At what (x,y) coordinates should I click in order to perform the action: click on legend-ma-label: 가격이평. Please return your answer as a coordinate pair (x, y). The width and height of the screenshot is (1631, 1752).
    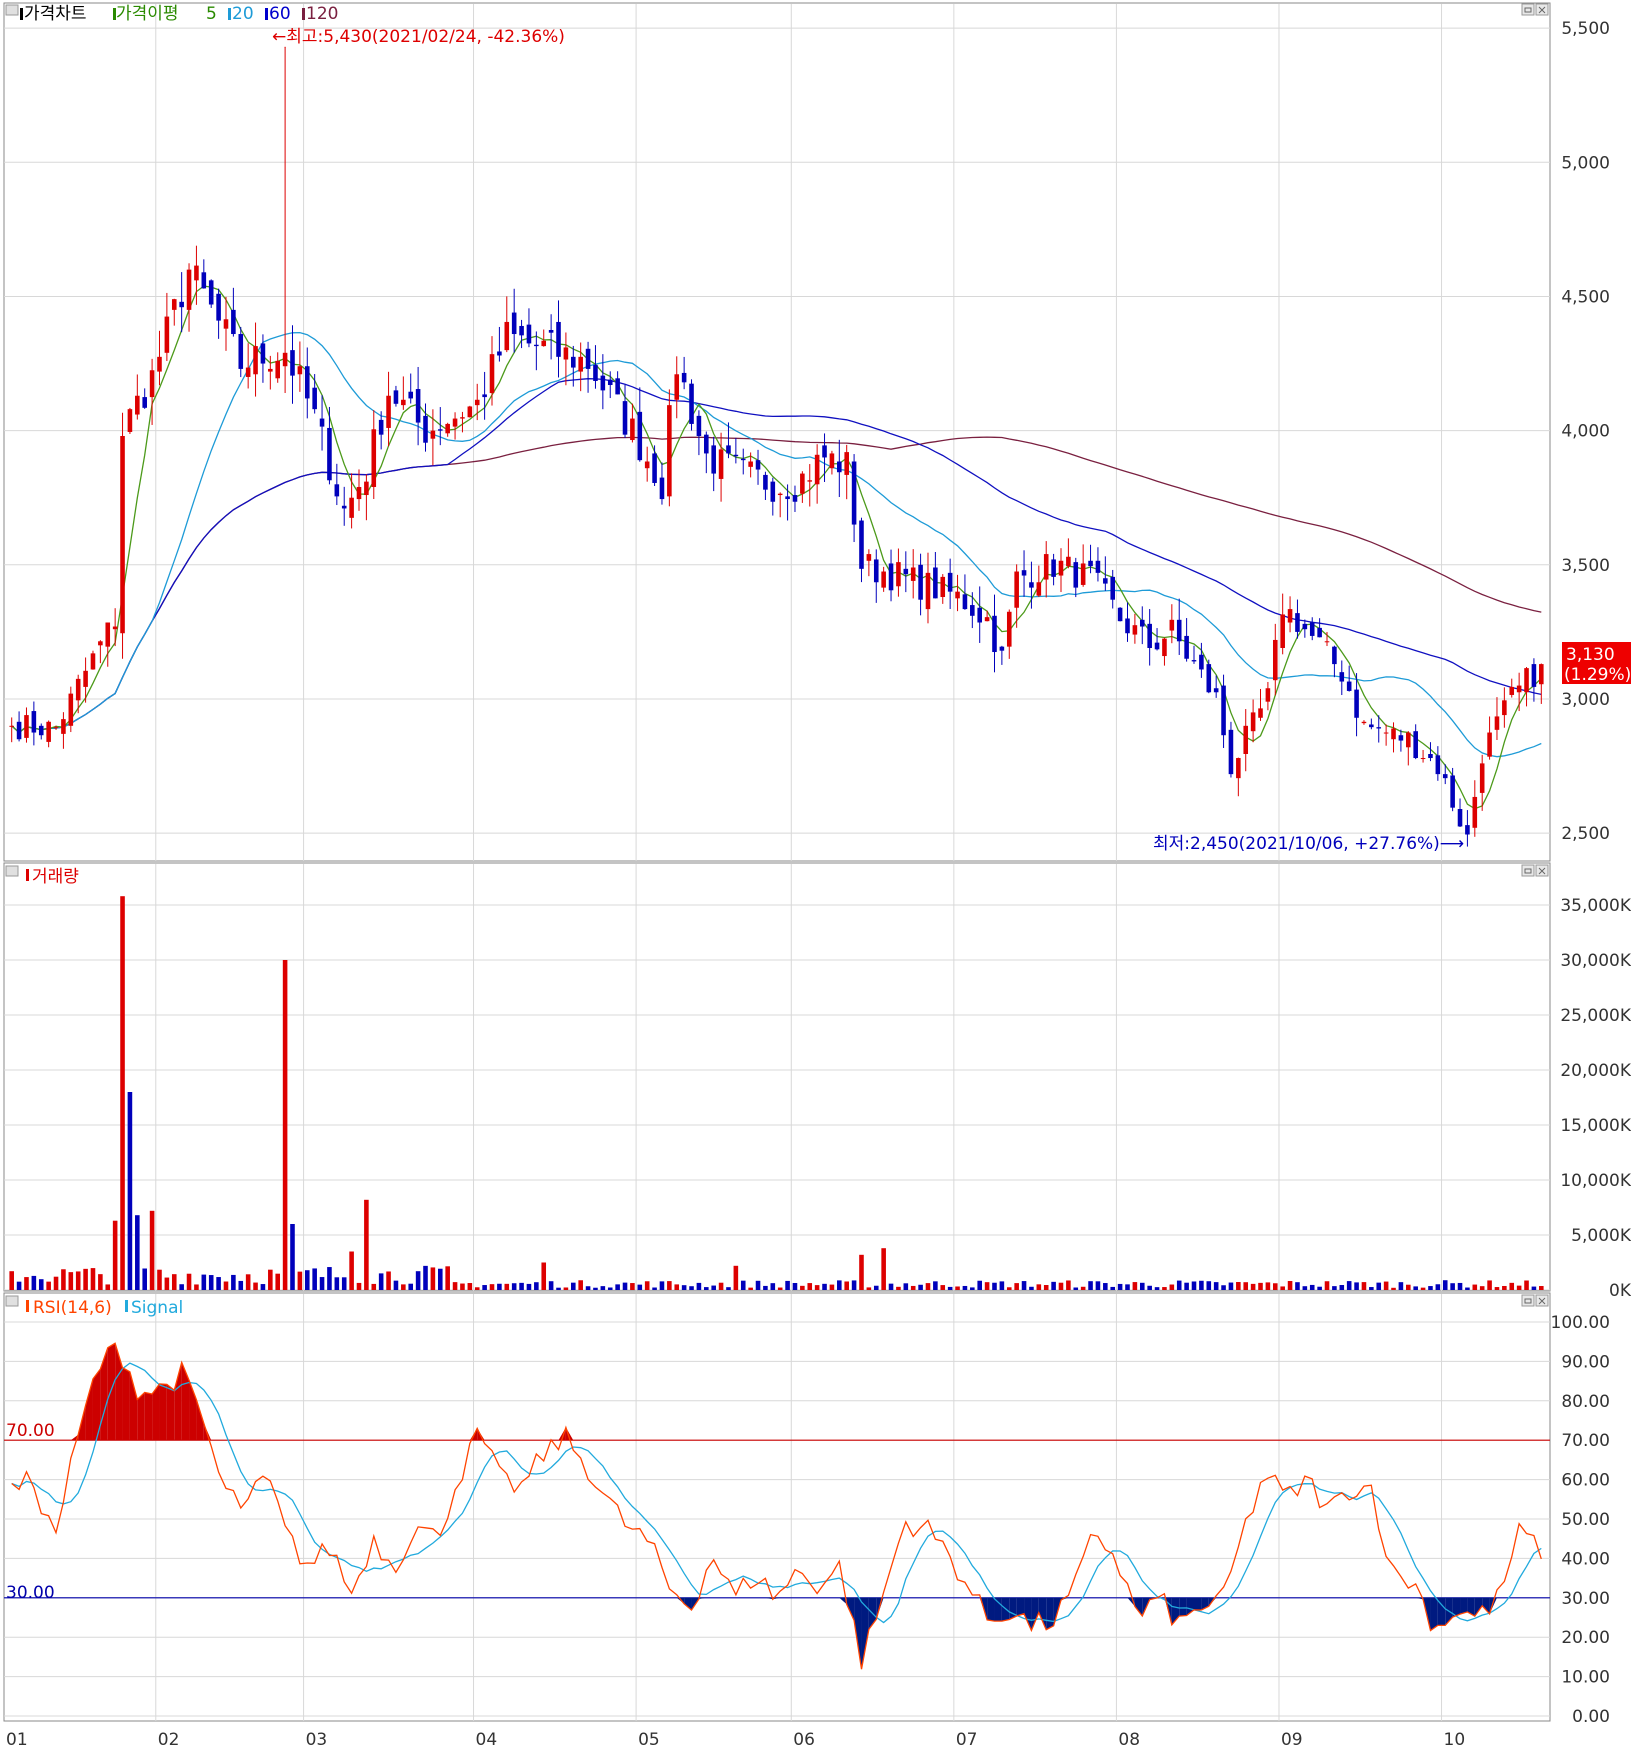
    Looking at the image, I should click on (147, 14).